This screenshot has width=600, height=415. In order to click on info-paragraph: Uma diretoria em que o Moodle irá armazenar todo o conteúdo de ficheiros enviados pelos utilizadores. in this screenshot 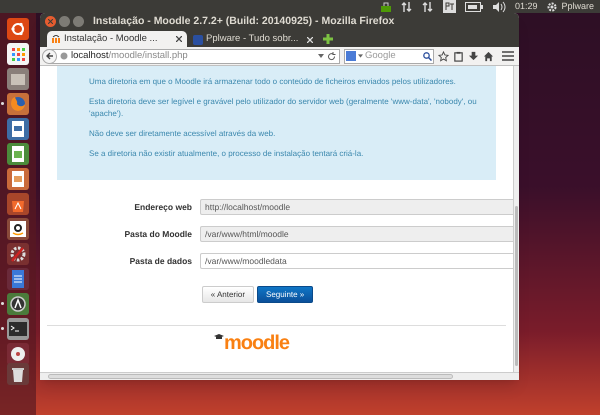, I will do `click(273, 82)`.